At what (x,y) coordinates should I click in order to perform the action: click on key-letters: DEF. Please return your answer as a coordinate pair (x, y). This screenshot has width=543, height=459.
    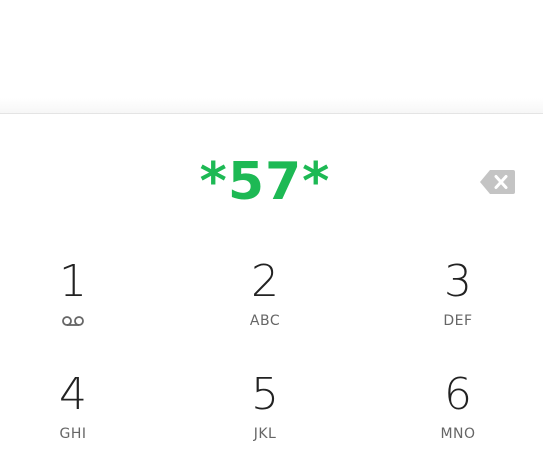
    Looking at the image, I should click on (458, 321).